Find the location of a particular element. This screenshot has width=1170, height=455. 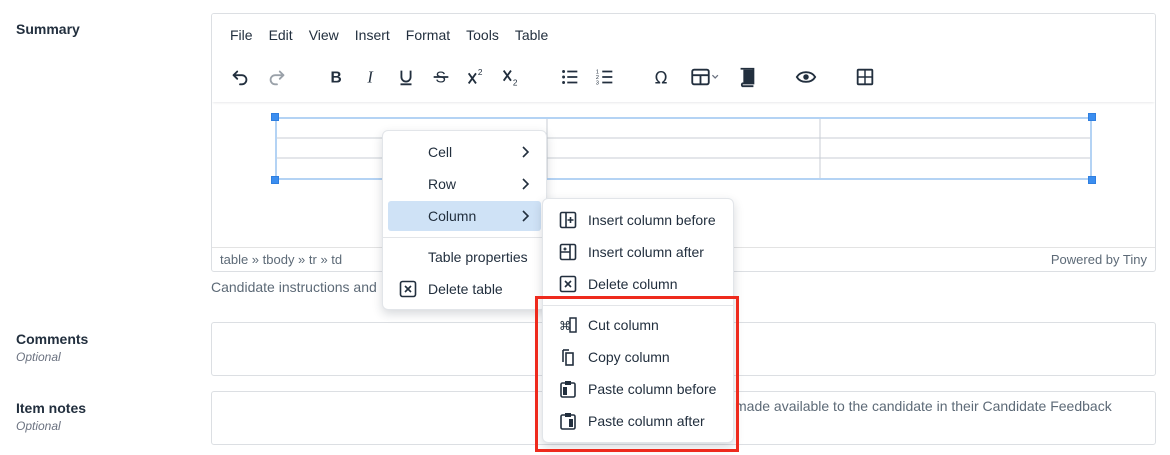

editor-menubar: File Edit View Insert Format Tools Table is located at coordinates (389, 35).